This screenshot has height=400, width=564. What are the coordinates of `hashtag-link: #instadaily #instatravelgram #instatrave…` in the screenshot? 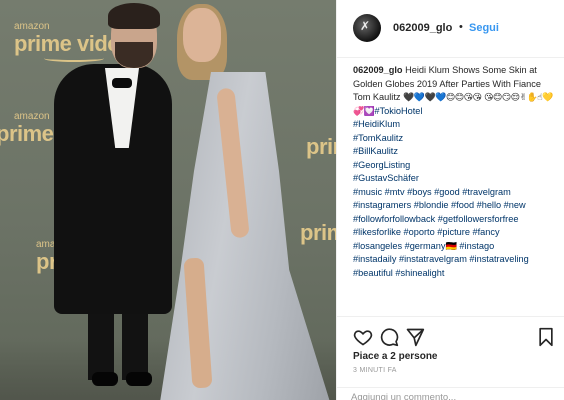 It's located at (455, 260).